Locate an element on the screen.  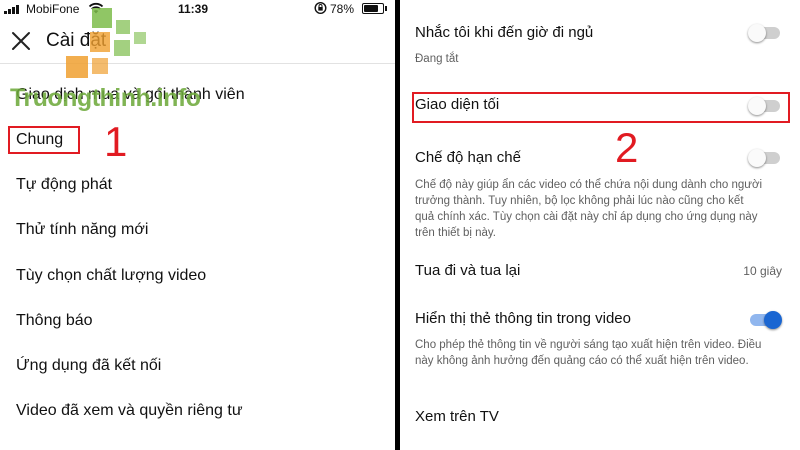
close-icon is located at coordinates (21, 41).